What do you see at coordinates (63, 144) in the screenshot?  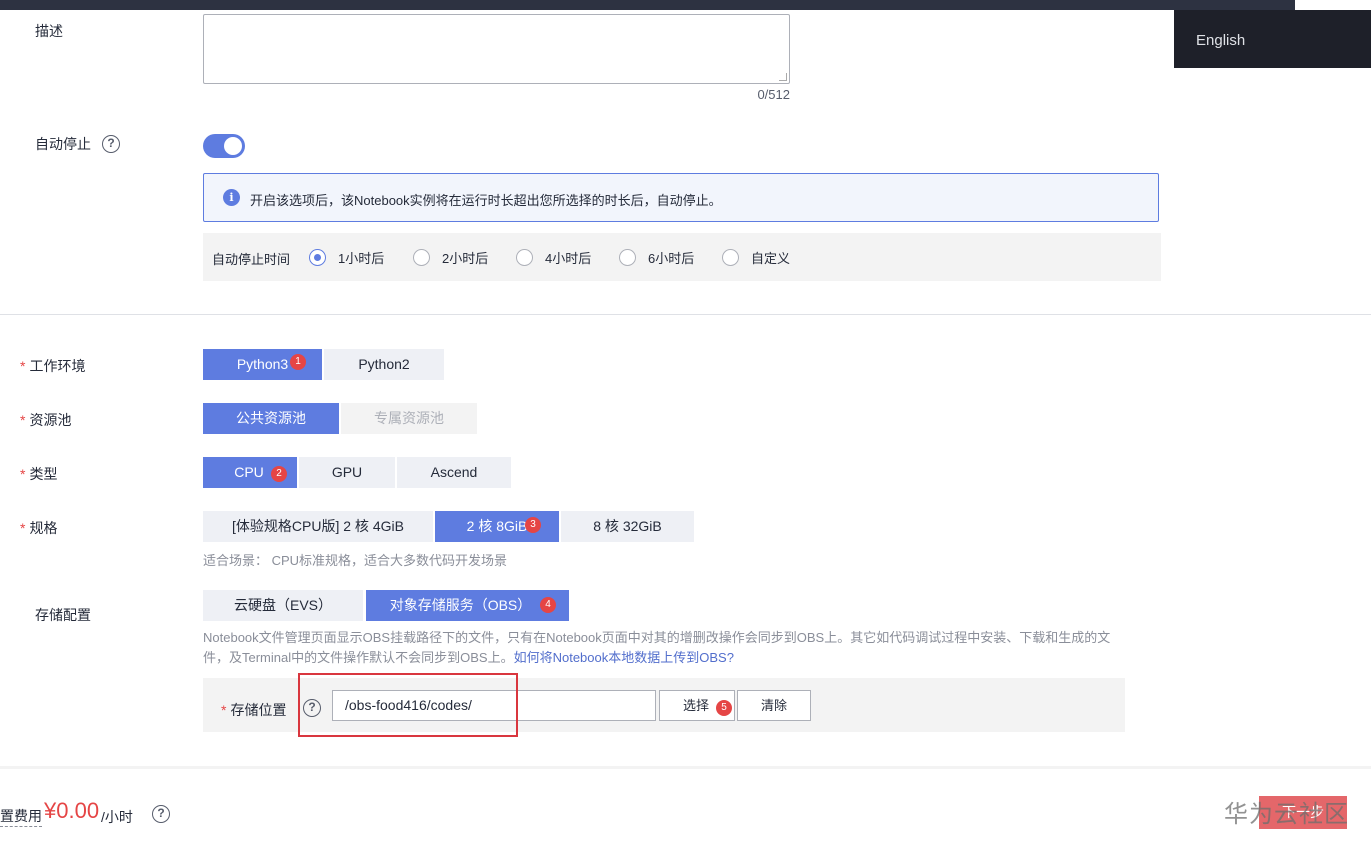 I see `auto-stop-label: 自动停止` at bounding box center [63, 144].